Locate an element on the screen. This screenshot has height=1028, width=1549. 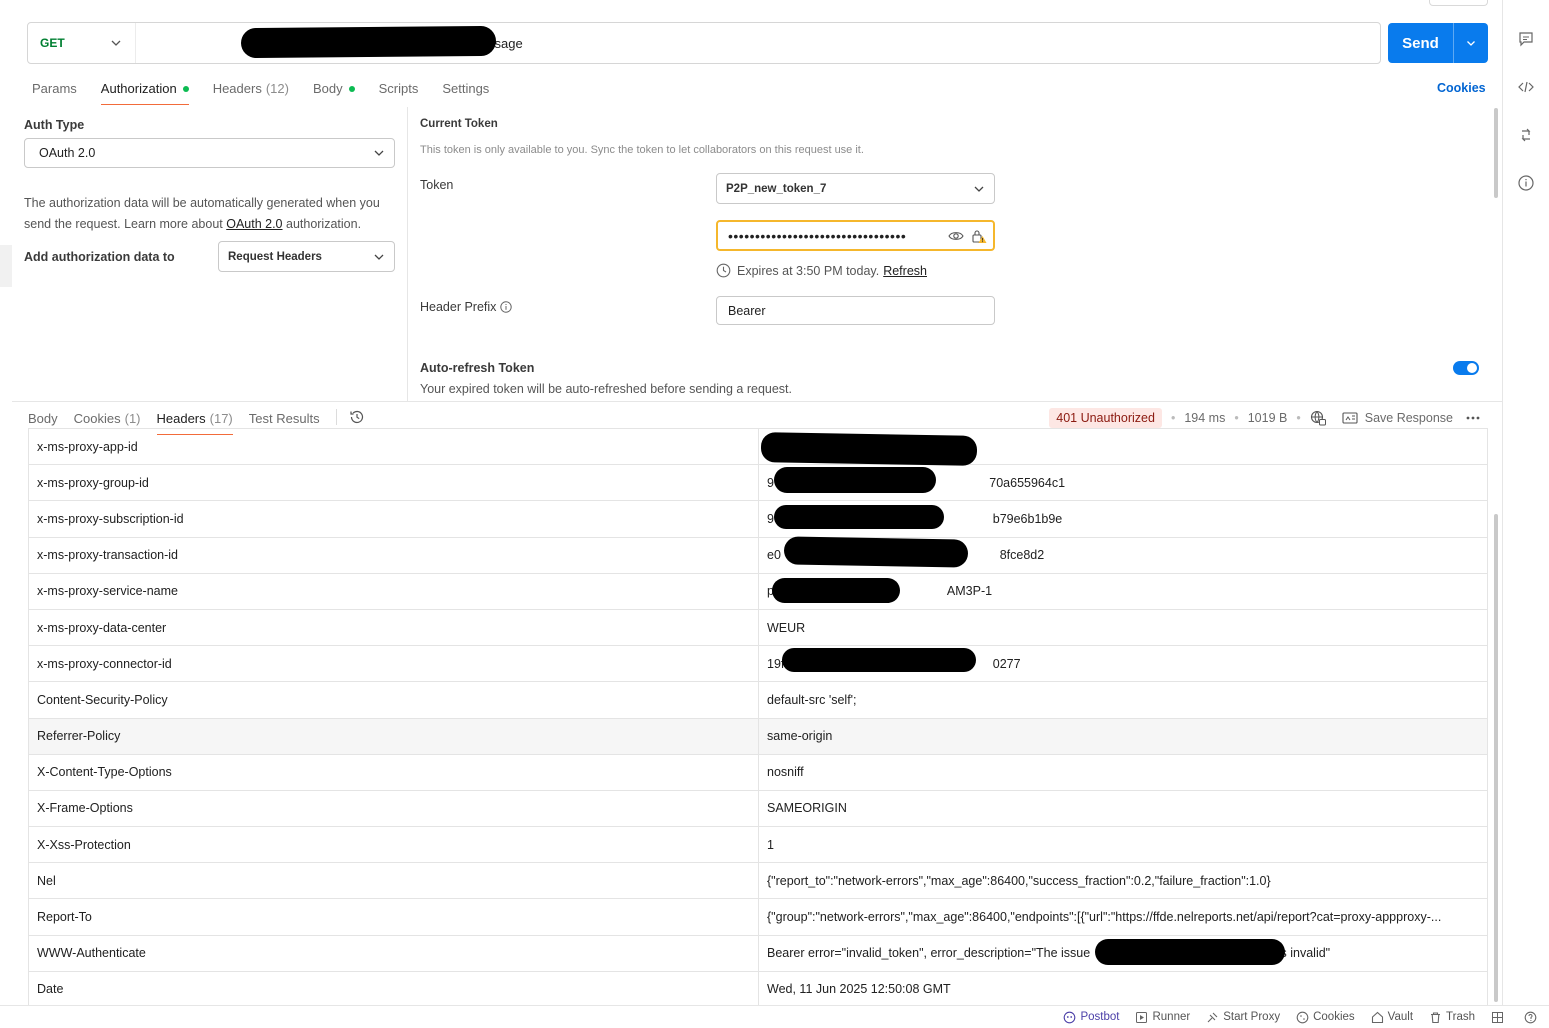
header-key: Date is located at coordinates (393, 989).